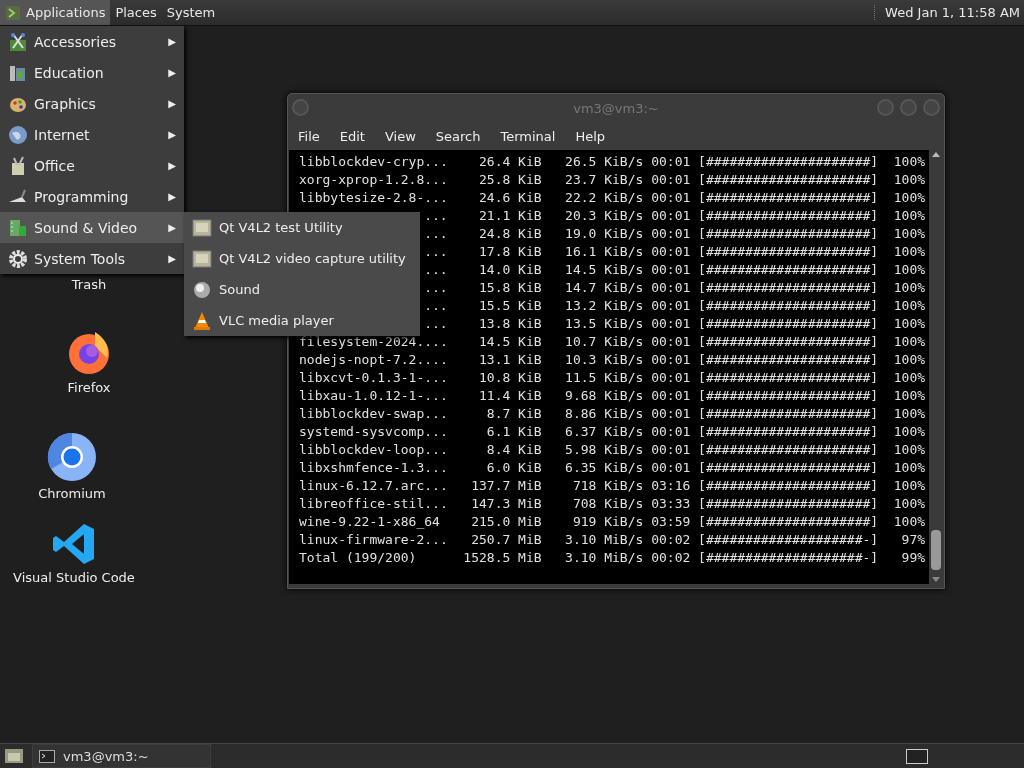 The height and width of the screenshot is (768, 1024). Describe the element at coordinates (528, 136) in the screenshot. I see `menu-item: Terminal` at that location.